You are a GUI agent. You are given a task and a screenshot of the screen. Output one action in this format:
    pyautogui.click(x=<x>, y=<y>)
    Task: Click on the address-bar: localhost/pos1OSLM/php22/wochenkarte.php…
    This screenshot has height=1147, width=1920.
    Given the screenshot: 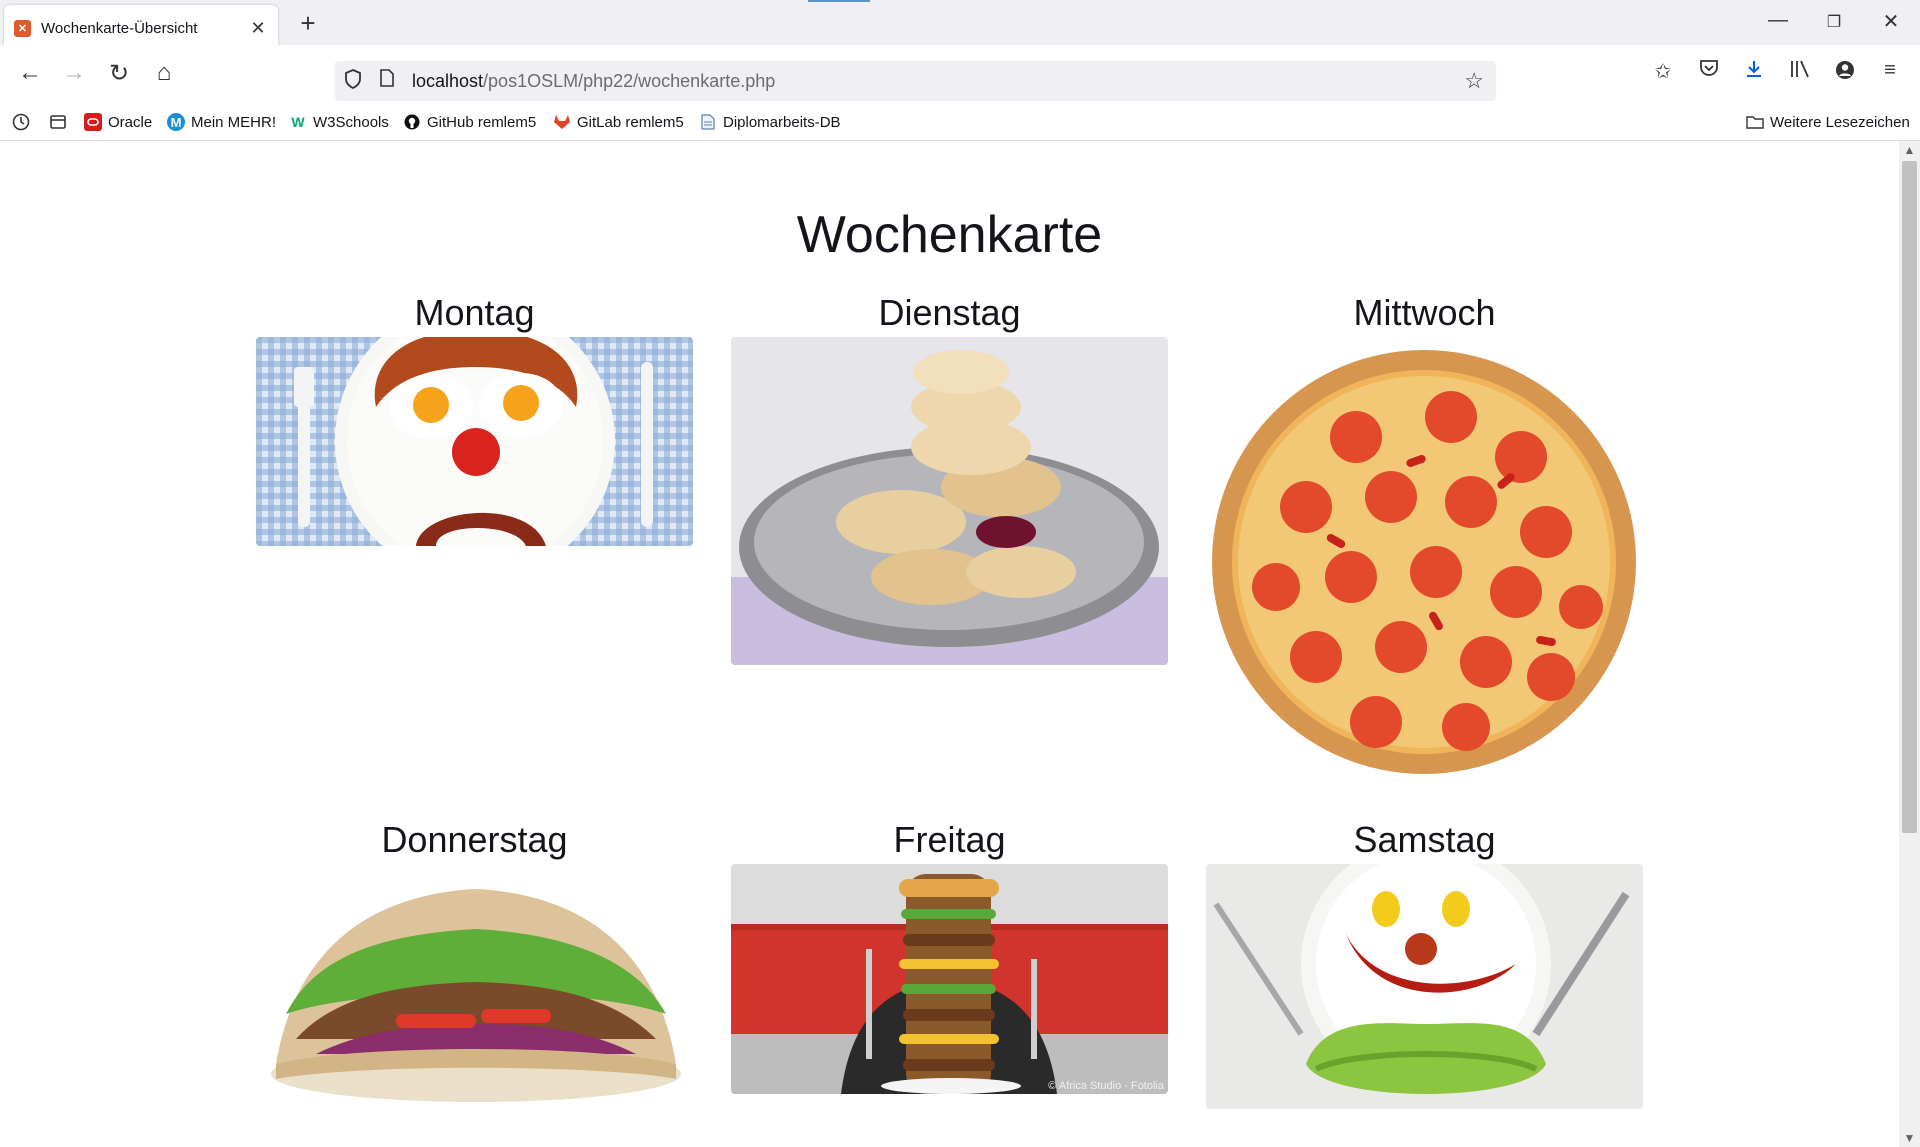 What is the action you would take?
    pyautogui.click(x=915, y=81)
    